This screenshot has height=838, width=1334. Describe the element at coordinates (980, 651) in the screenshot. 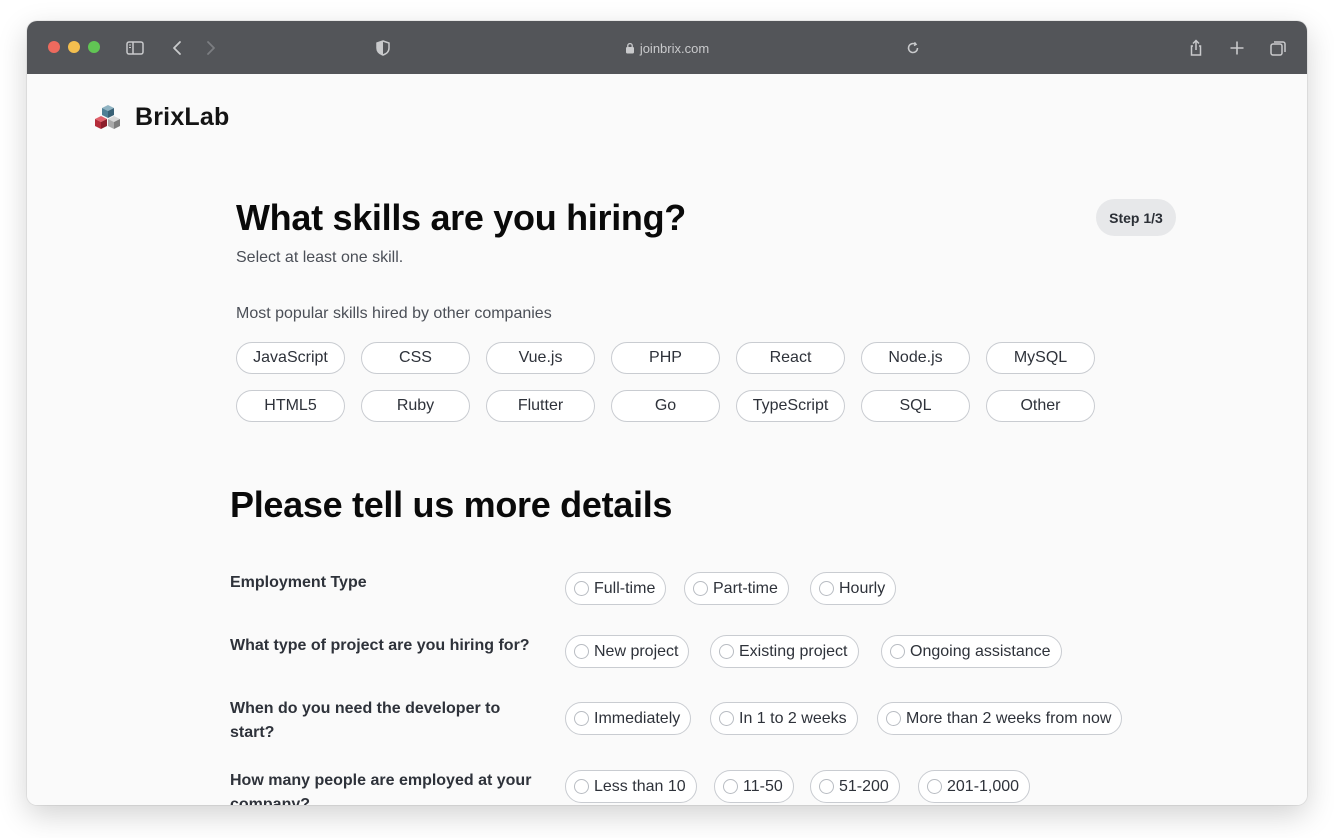

I see `option-label: Ongoing assistance` at that location.